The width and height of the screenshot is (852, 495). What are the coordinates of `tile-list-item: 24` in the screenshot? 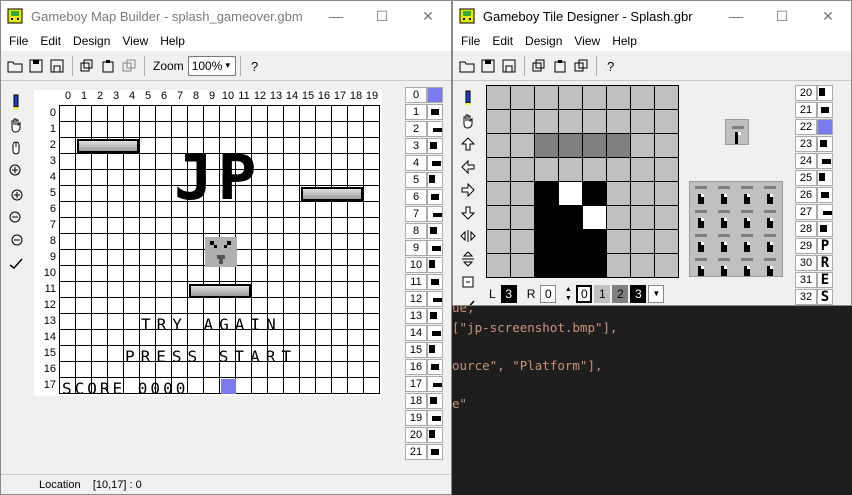 It's located at (814, 161).